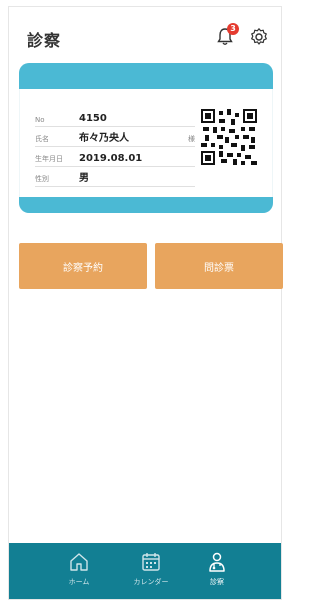 The image size is (320, 603). I want to click on info-row-name: 氏名 布々乃央人 様, so click(115, 137).